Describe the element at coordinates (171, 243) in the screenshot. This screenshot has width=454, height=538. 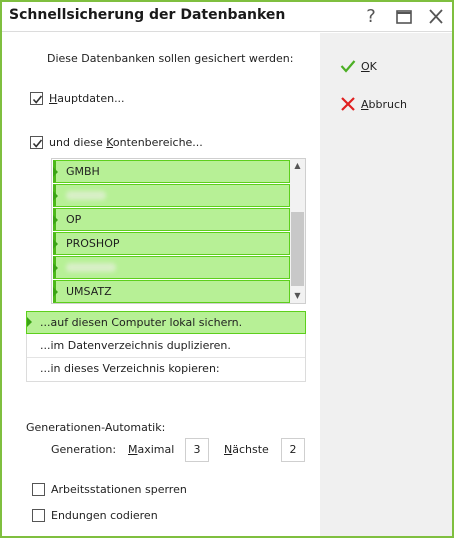
I see `list-item: PROSHOP` at that location.